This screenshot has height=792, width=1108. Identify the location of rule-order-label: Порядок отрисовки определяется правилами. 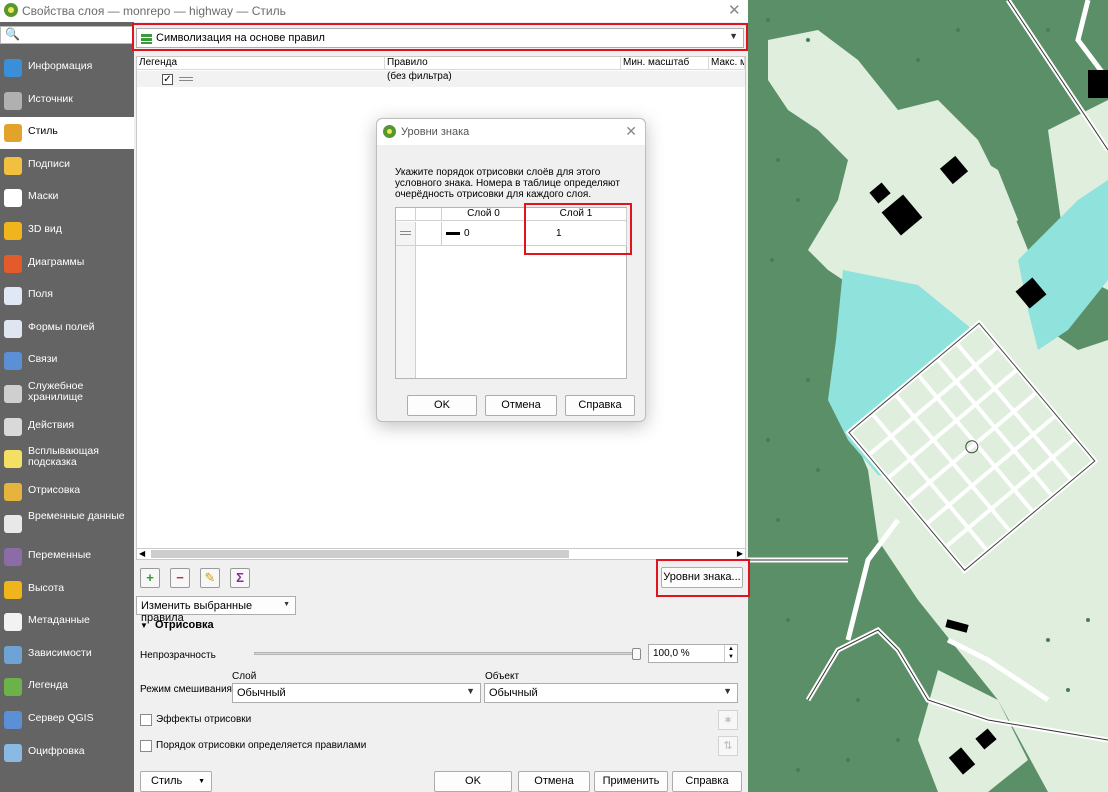
(261, 745).